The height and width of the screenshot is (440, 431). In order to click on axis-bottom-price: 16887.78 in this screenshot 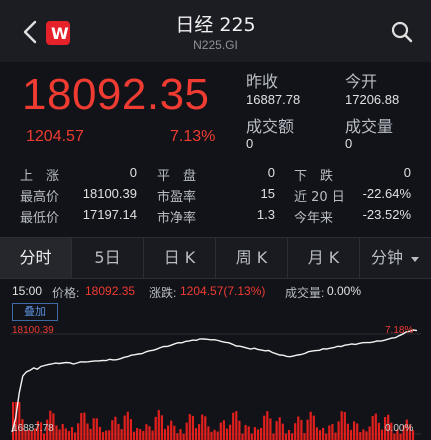, I will do `click(33, 428)`.